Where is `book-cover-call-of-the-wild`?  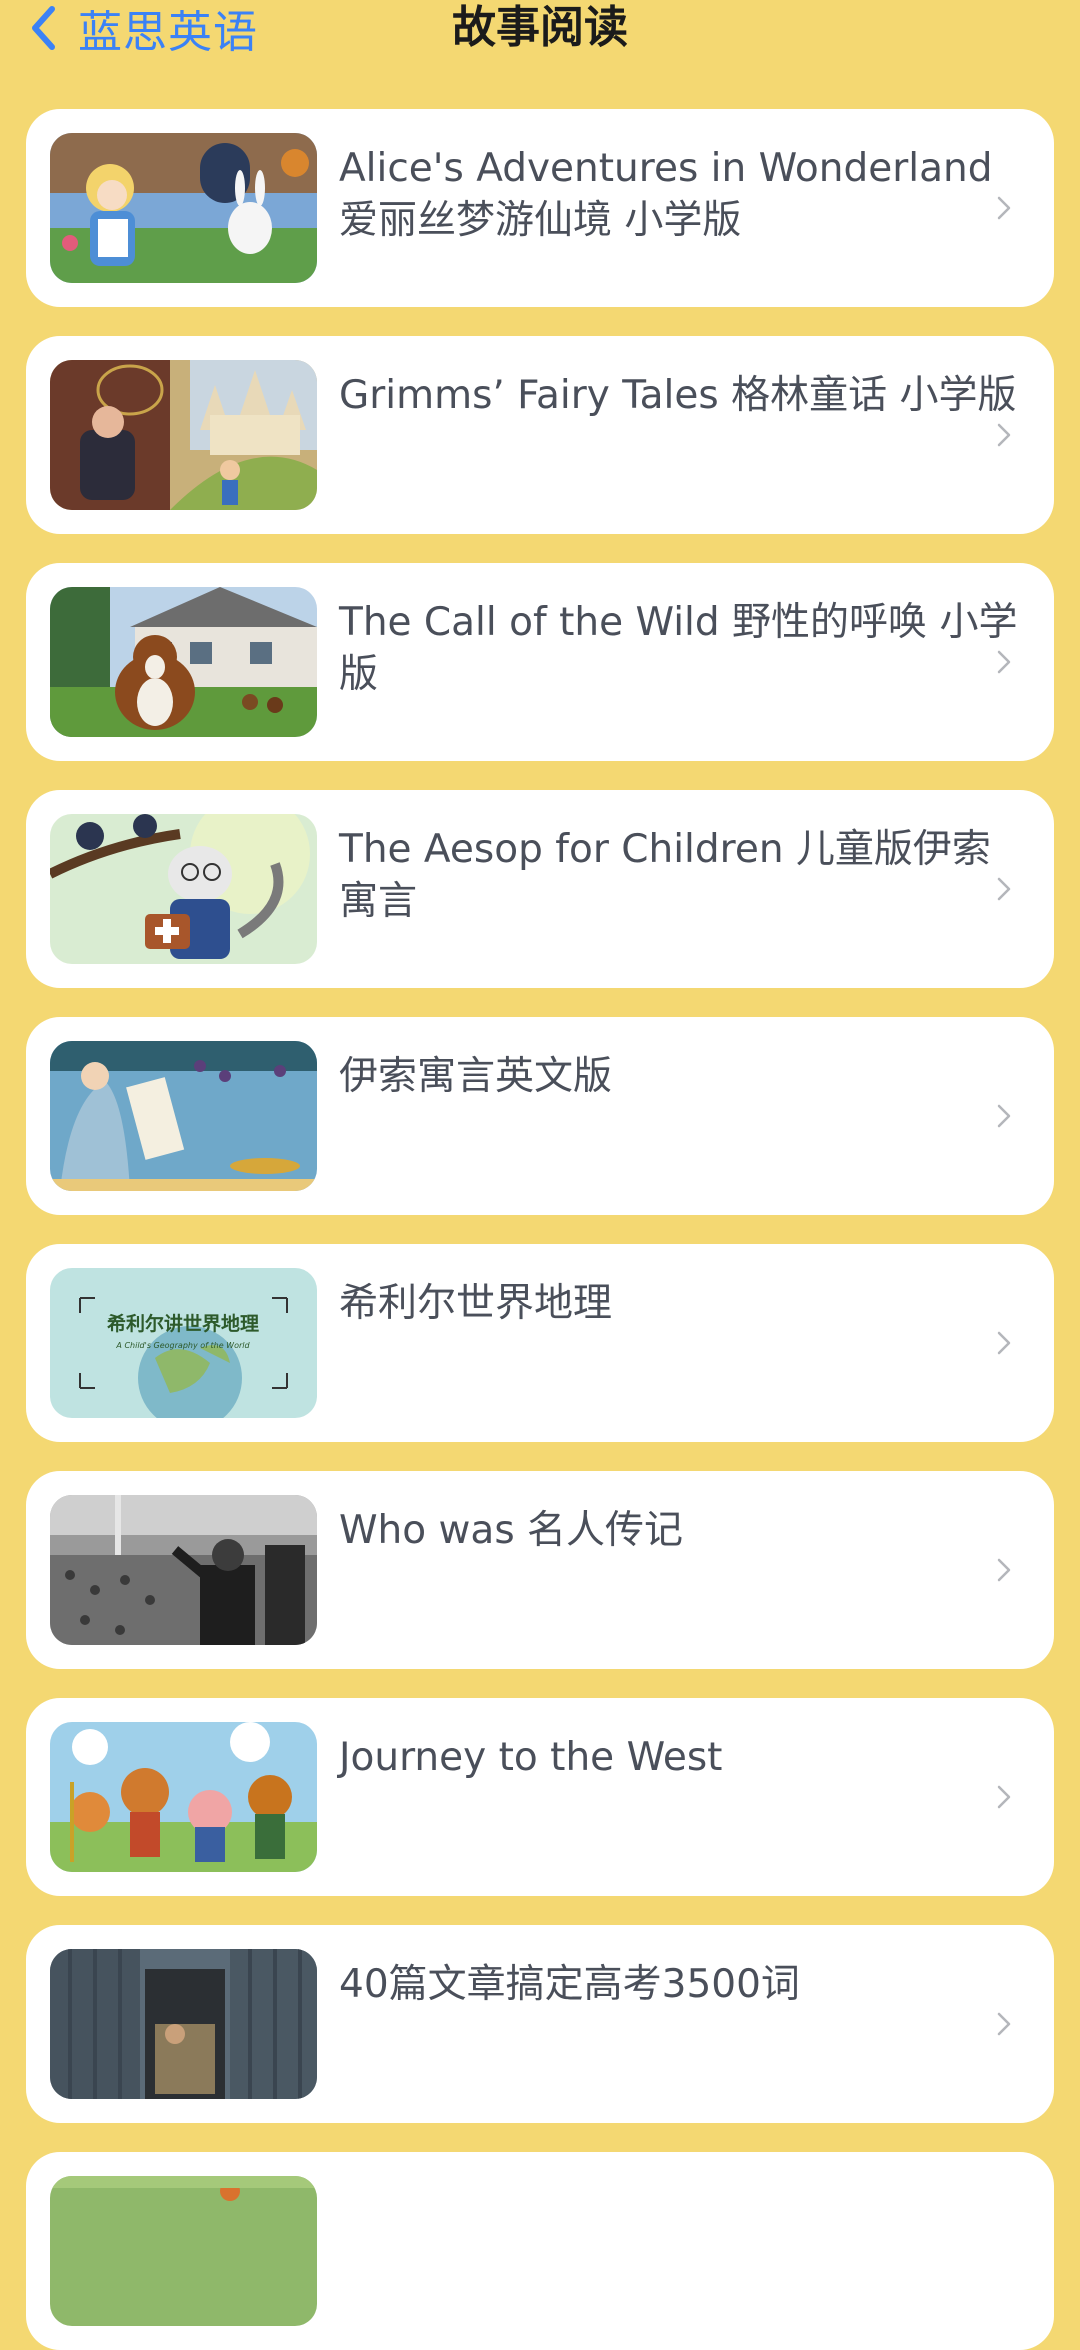
book-cover-call-of-the-wild is located at coordinates (183, 662).